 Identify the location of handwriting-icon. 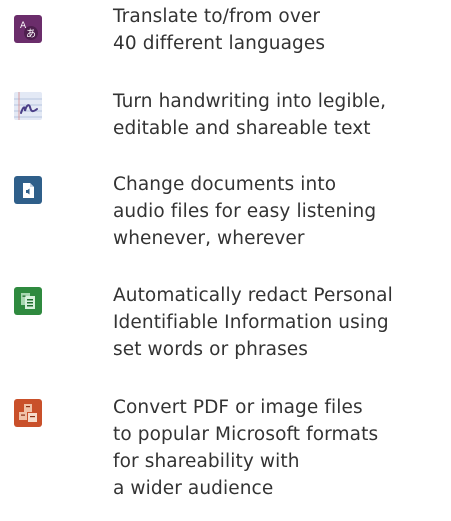
(28, 106).